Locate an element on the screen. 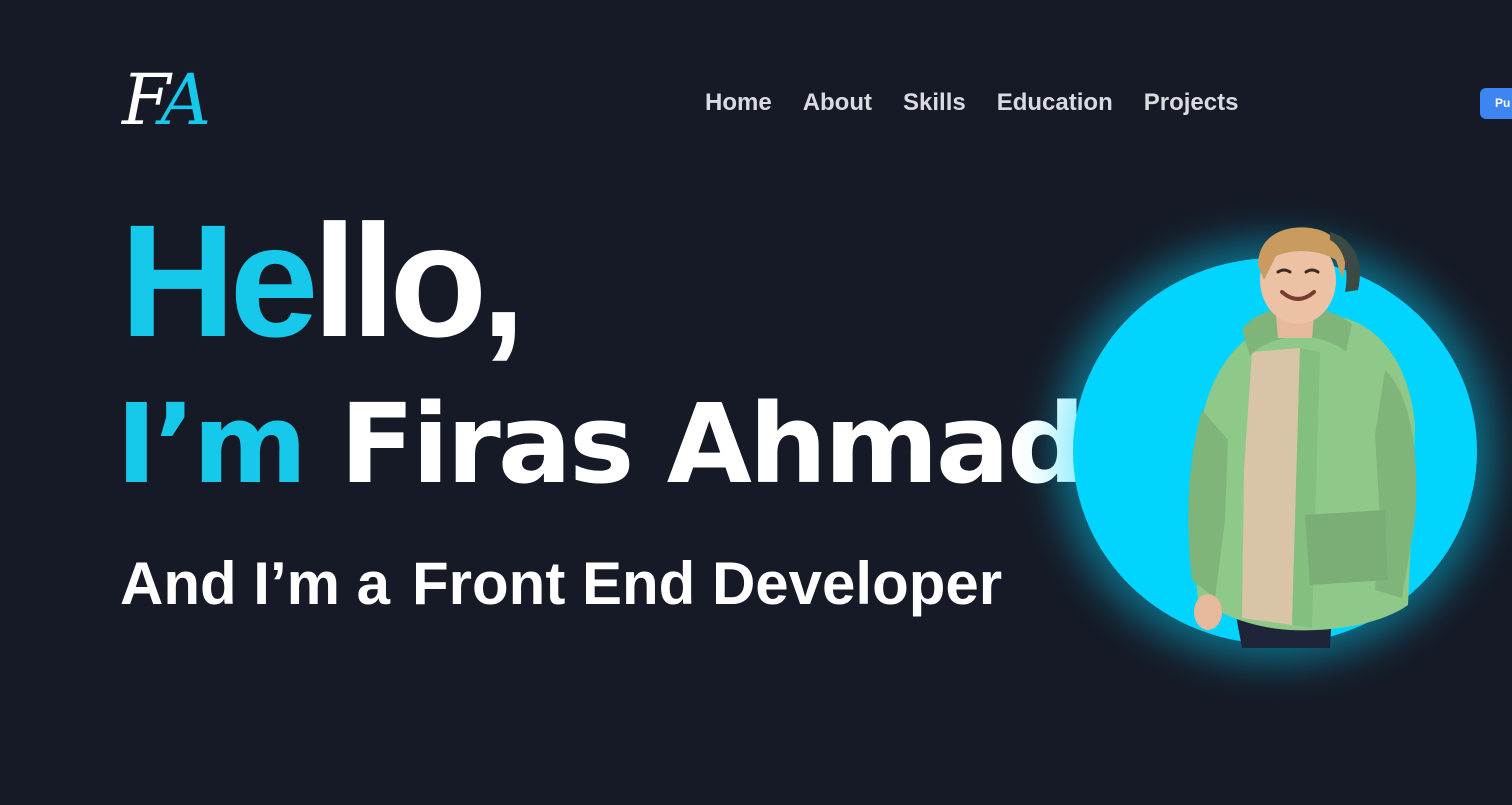 The width and height of the screenshot is (1512, 805). hero-name-line: I’m Firas Ahmad is located at coordinates (601, 444).